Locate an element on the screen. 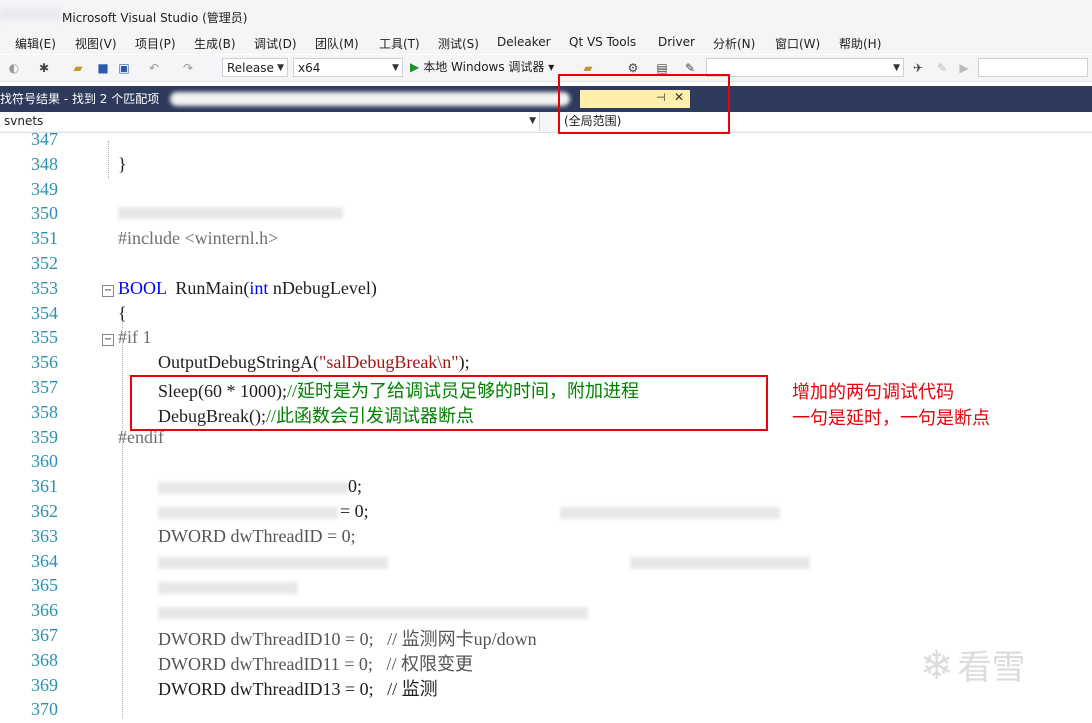 Image resolution: width=1092 pixels, height=723 pixels. configuration-value: Release is located at coordinates (250, 68).